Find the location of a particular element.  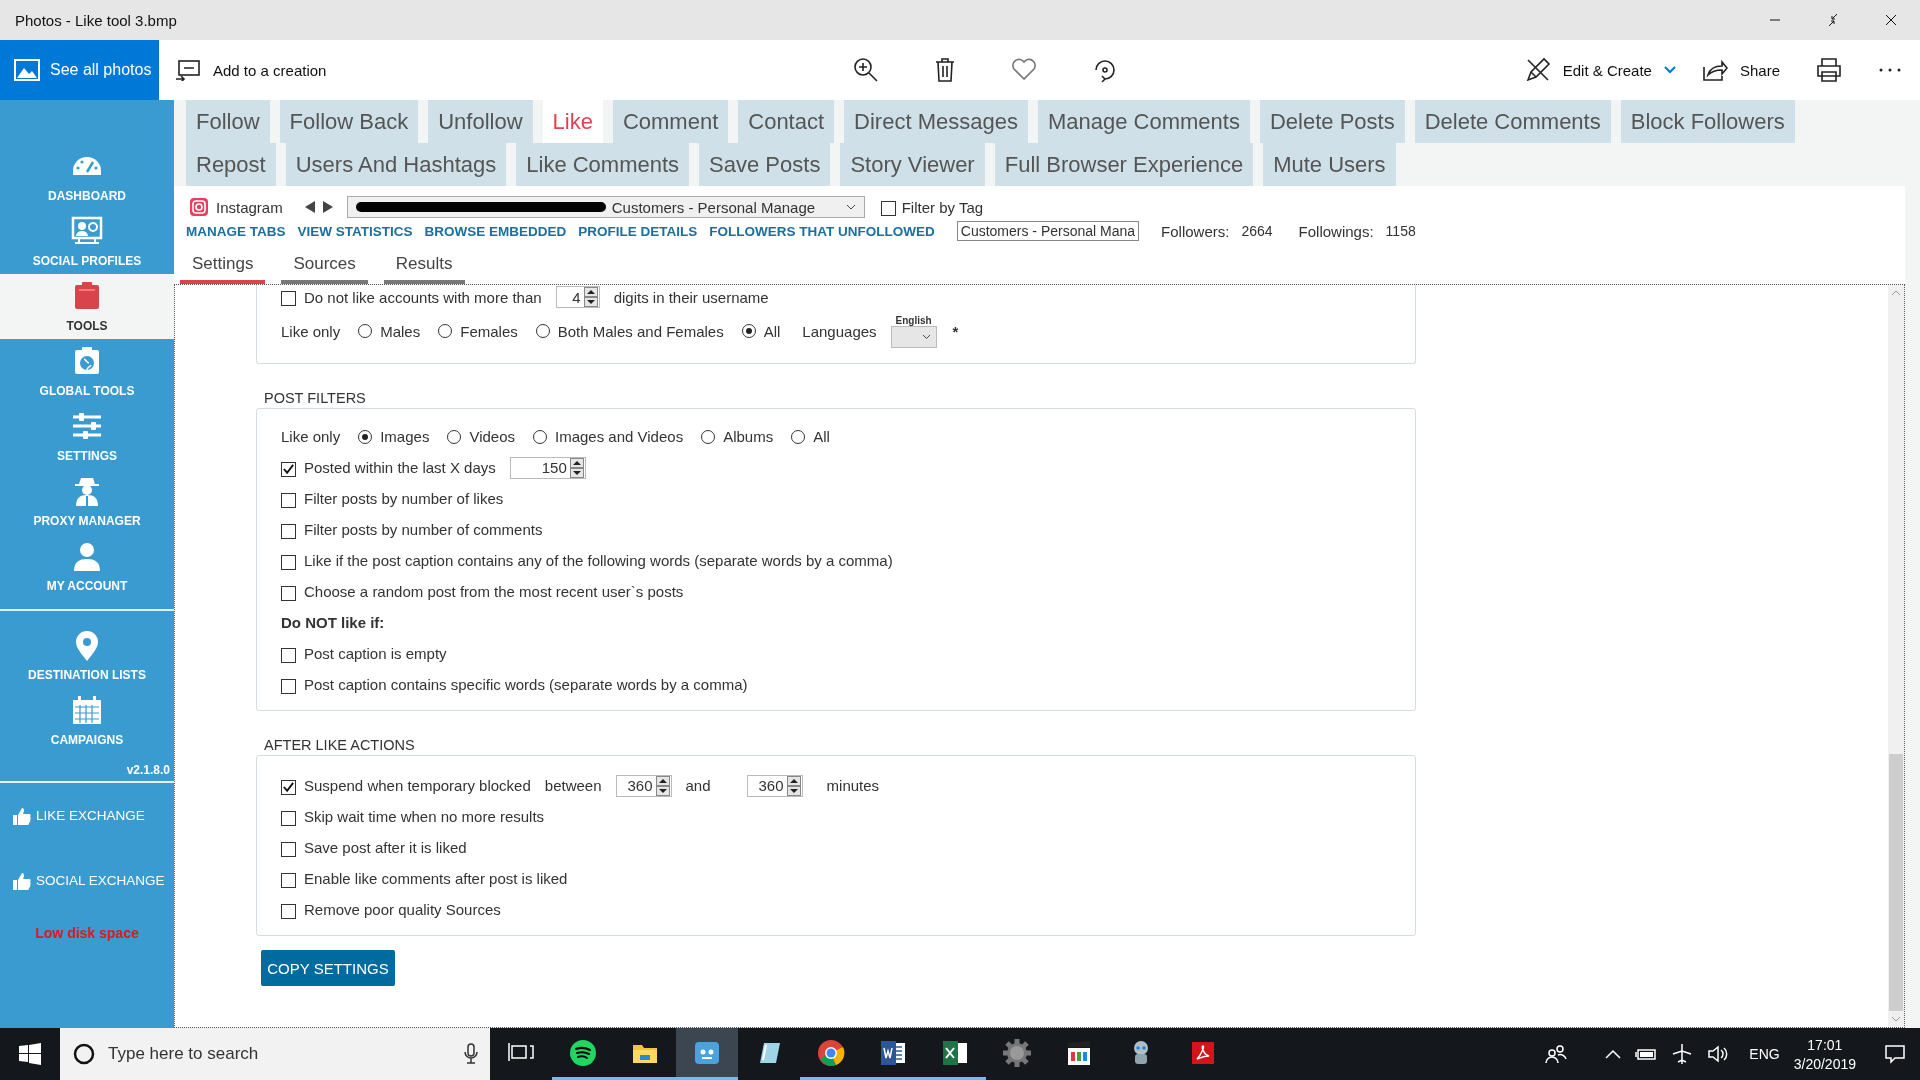

language-indicator: ENG is located at coordinates (1764, 1054).